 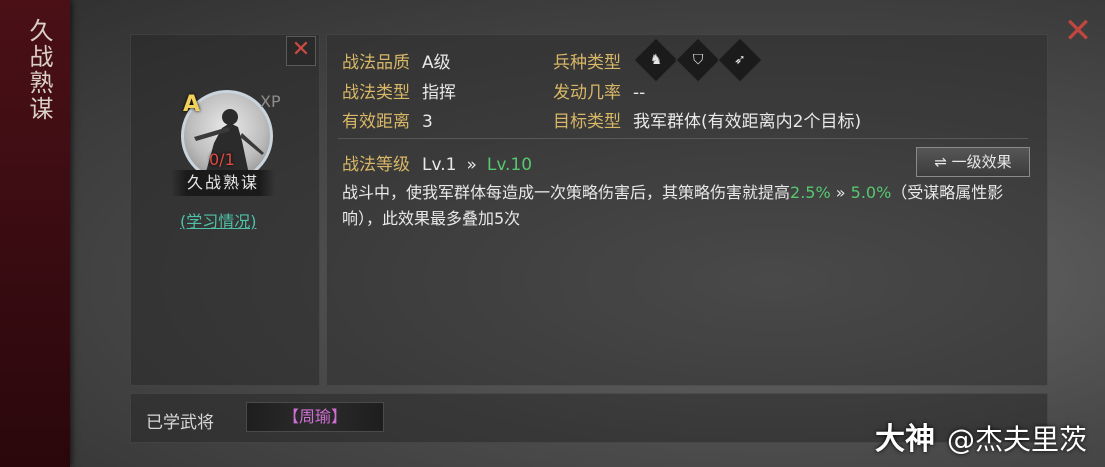 I want to click on general-chip: 【周瑜】, so click(x=315, y=417).